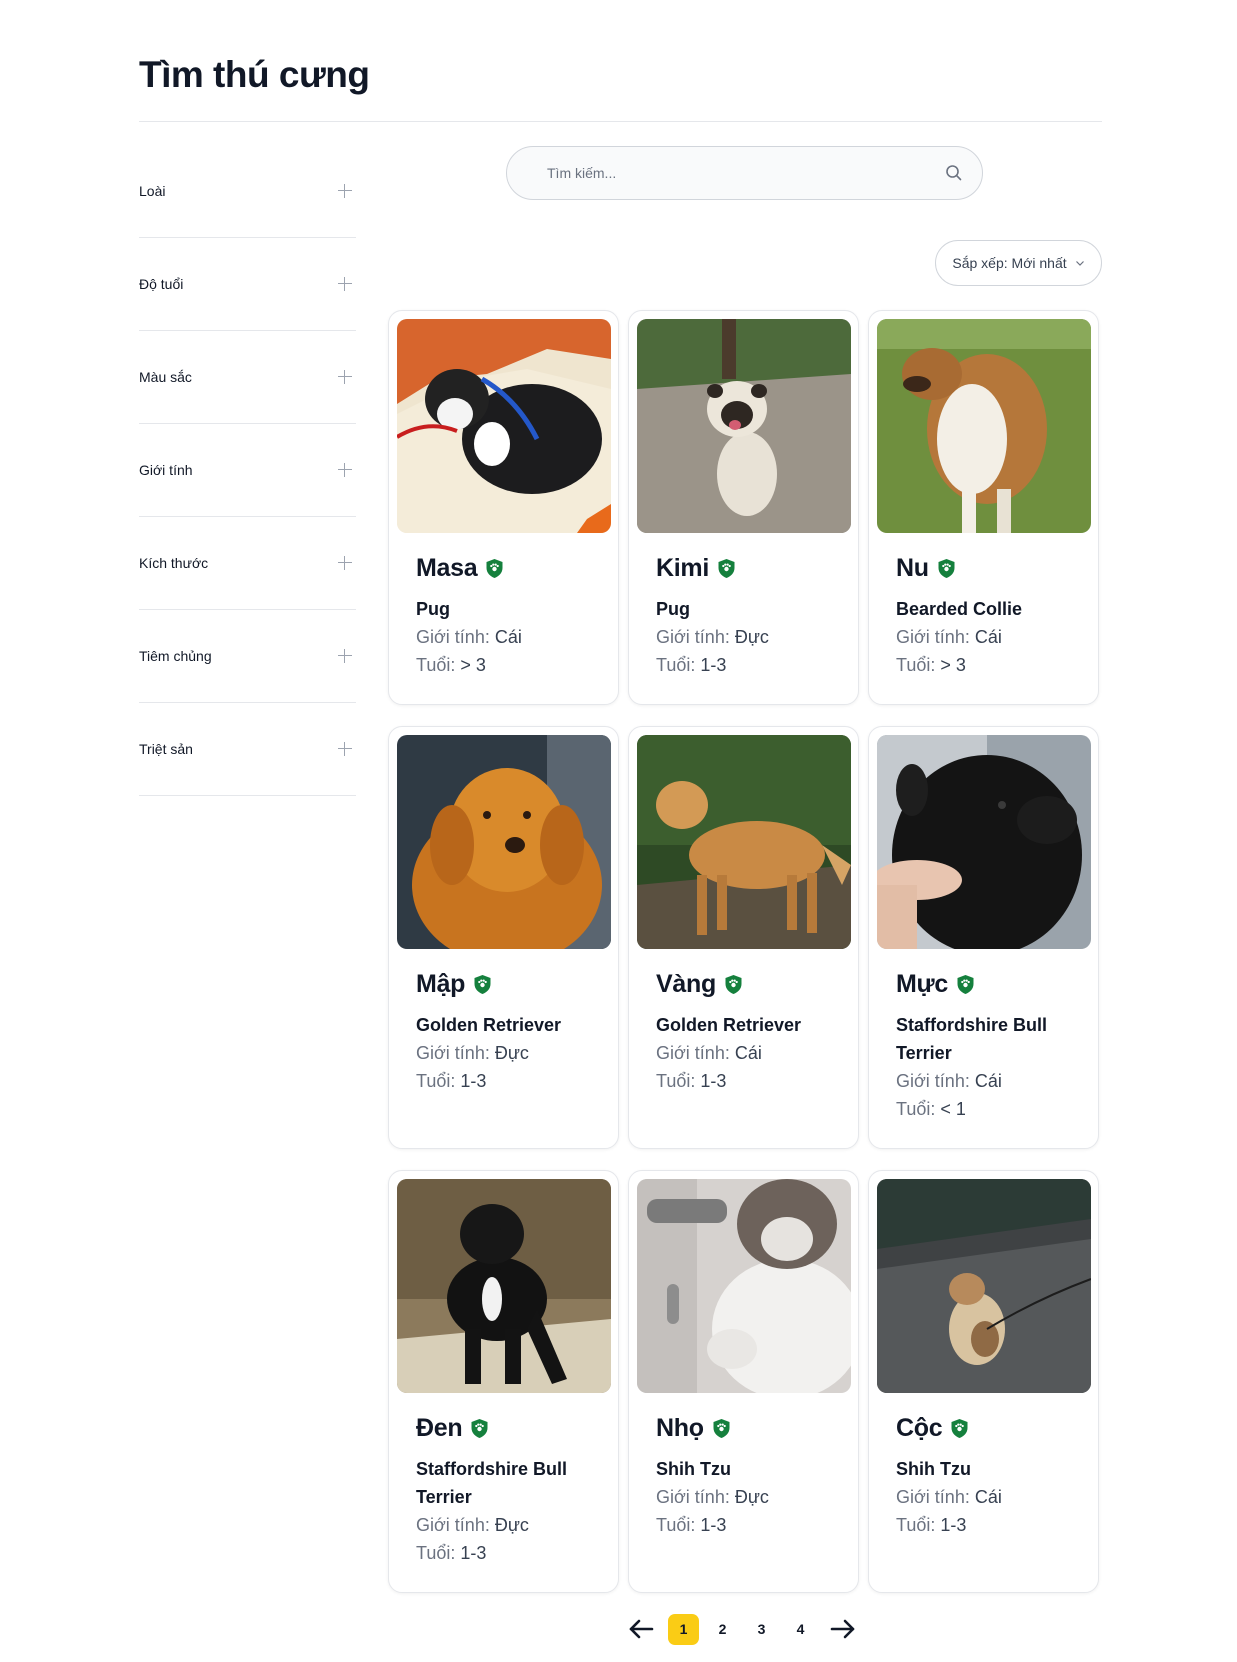 The height and width of the screenshot is (1662, 1237). What do you see at coordinates (166, 748) in the screenshot?
I see `filter-label: Triệt sản` at bounding box center [166, 748].